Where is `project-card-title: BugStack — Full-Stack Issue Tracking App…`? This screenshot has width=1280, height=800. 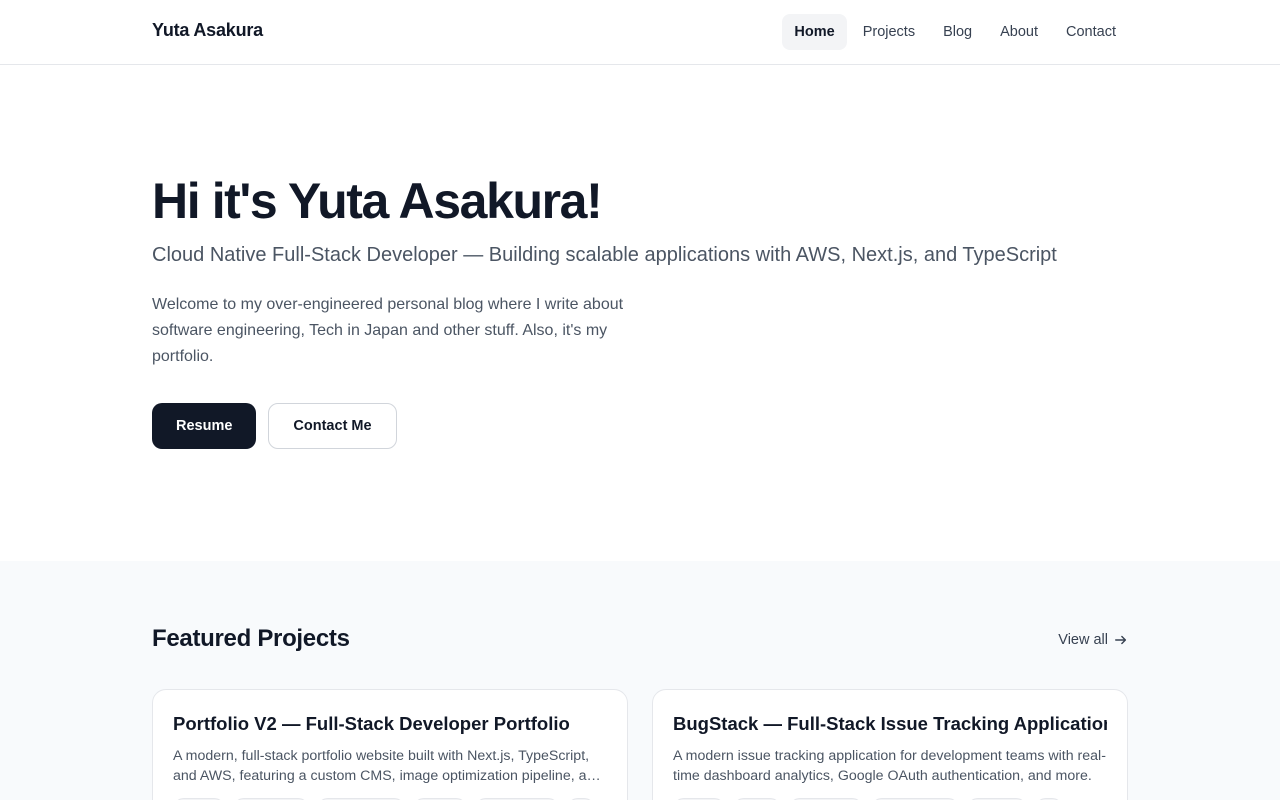 project-card-title: BugStack — Full-Stack Issue Tracking App… is located at coordinates (890, 723).